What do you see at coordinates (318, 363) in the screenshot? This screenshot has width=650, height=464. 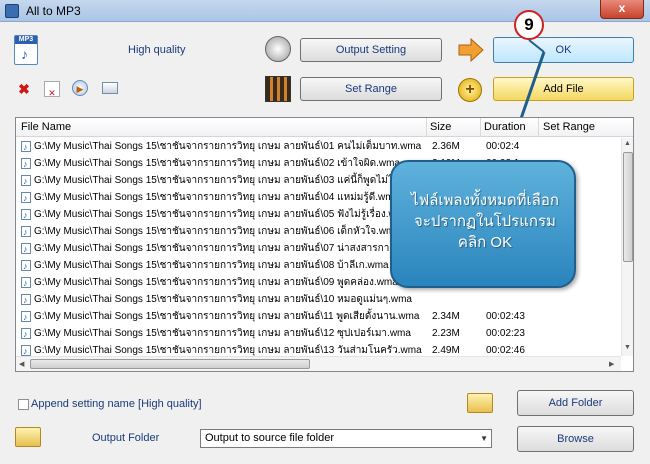 I see `horizontal-scrollbar: ◀ ▶` at bounding box center [318, 363].